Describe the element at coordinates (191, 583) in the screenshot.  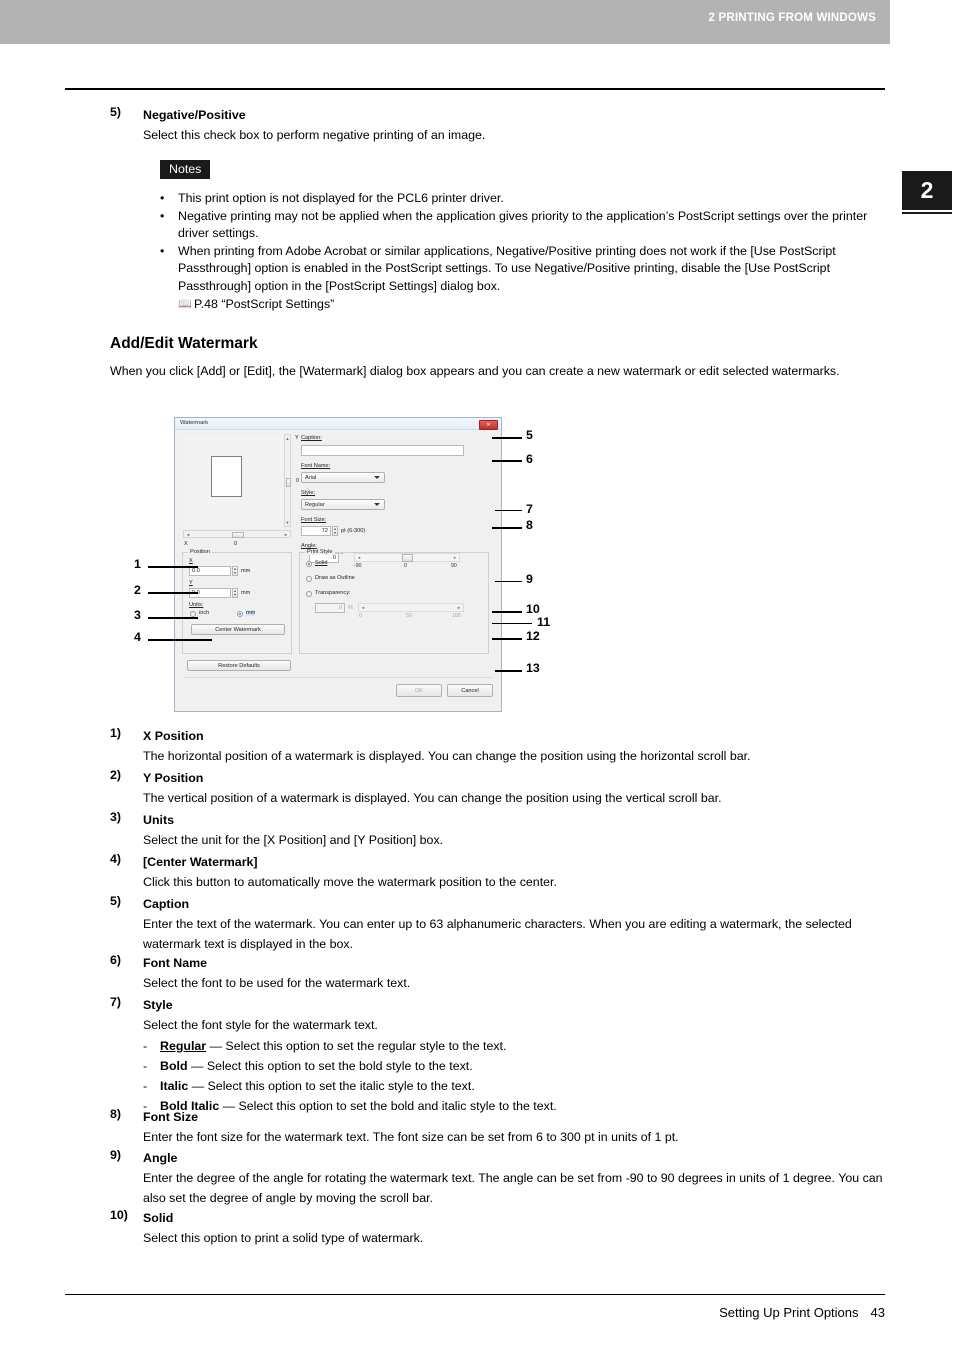
I see `position-y-label: Y` at that location.